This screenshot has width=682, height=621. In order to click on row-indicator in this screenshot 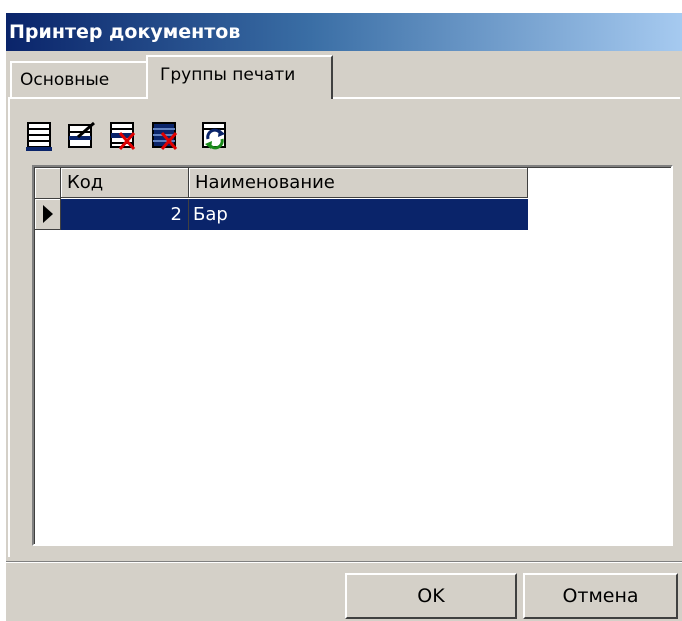, I will do `click(48, 214)`.